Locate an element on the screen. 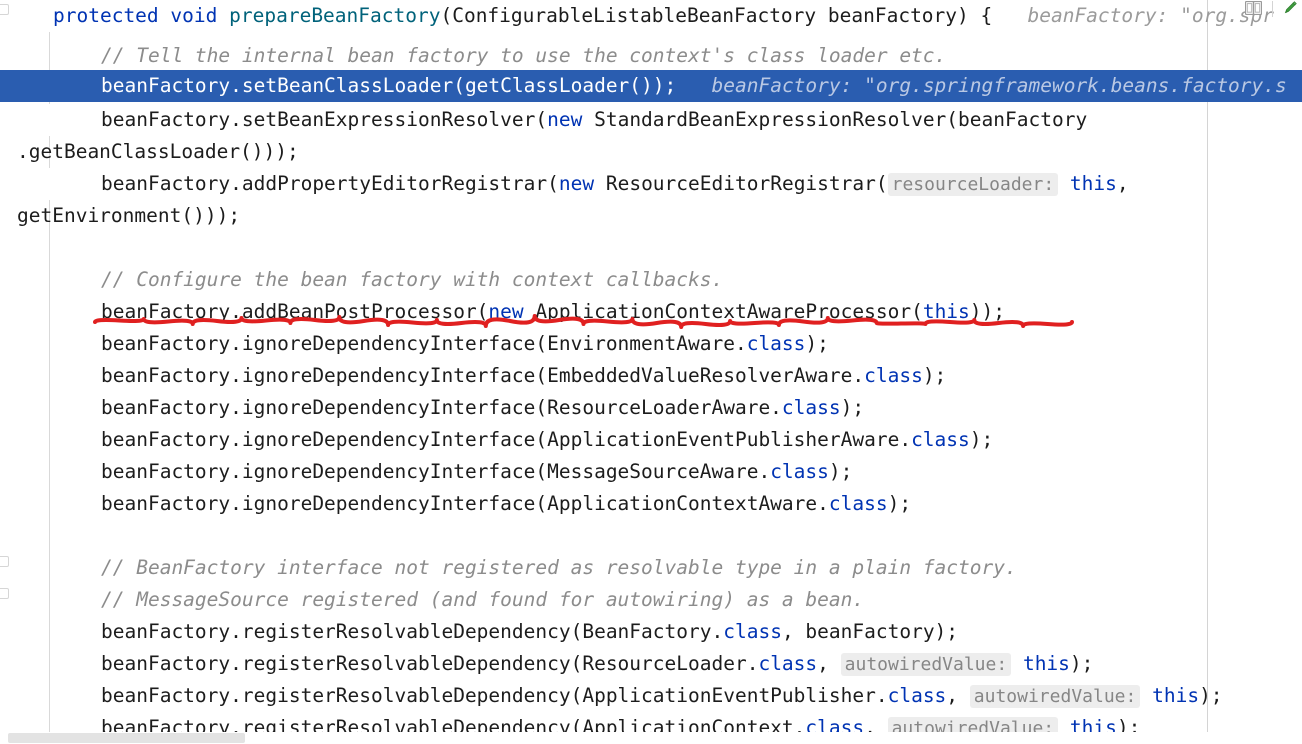  inline-debug-value-hint: beanFactory: "org.spr is located at coordinates (1150, 15).